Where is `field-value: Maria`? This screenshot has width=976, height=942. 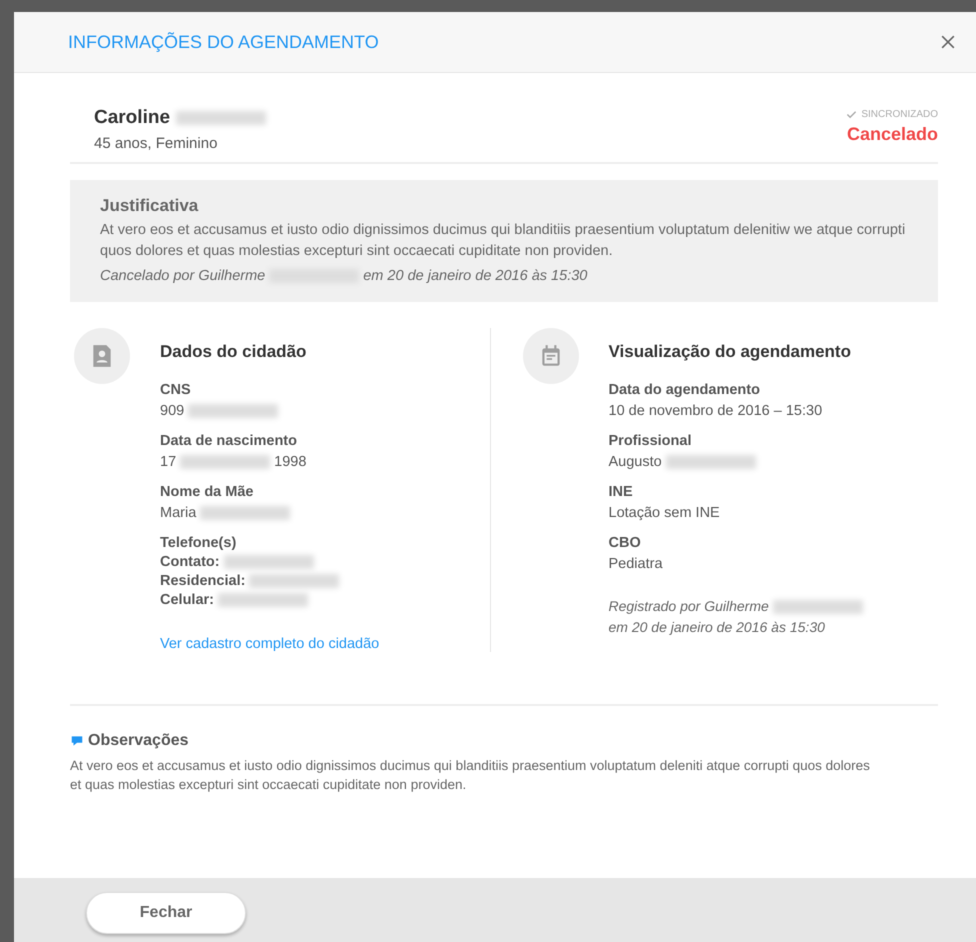
field-value: Maria is located at coordinates (178, 513).